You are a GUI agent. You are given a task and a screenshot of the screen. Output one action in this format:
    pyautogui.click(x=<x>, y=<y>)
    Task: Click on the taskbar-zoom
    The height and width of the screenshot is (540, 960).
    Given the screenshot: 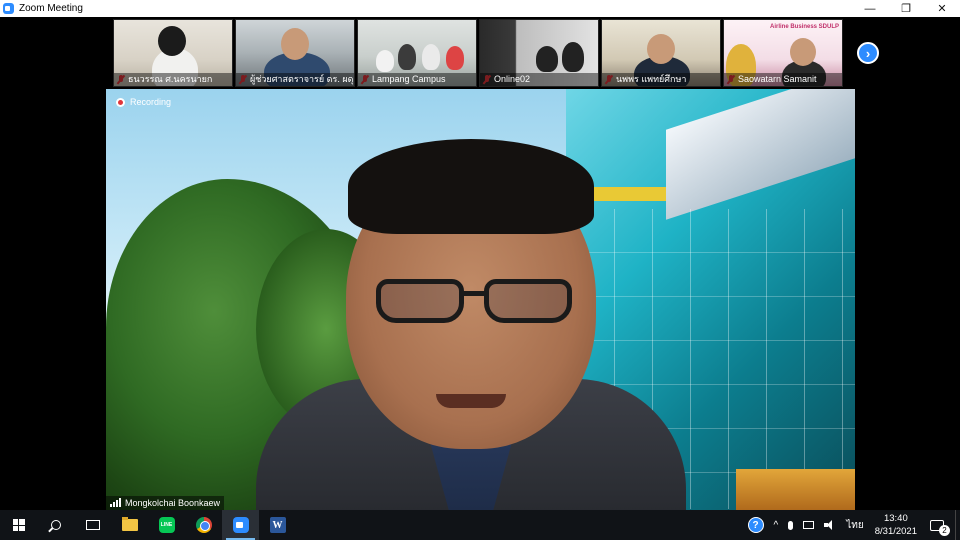 What is the action you would take?
    pyautogui.click(x=240, y=525)
    